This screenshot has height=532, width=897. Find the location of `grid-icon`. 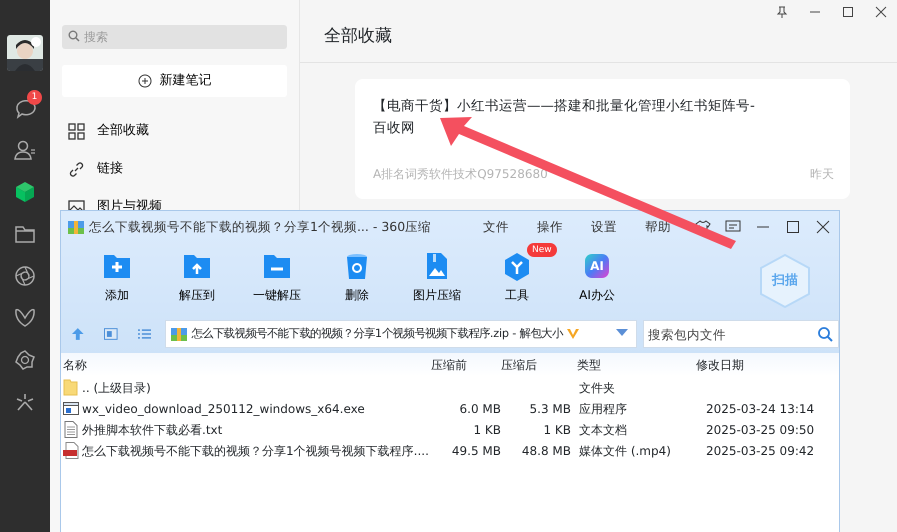

grid-icon is located at coordinates (76, 131).